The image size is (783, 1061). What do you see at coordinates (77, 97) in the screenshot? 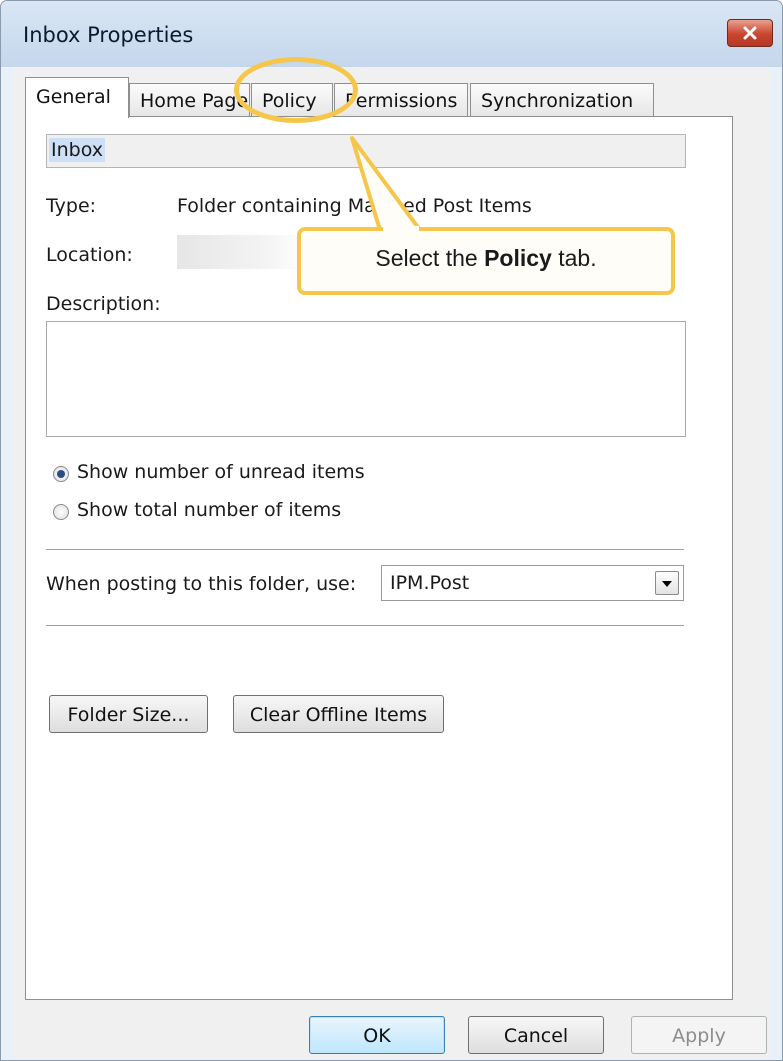
I see `tab-general: General` at bounding box center [77, 97].